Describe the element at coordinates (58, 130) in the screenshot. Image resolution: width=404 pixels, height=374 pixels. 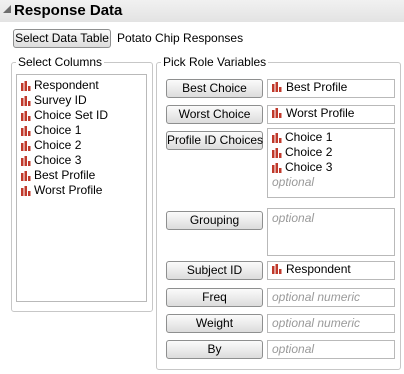
I see `column-name: Choice 1` at that location.